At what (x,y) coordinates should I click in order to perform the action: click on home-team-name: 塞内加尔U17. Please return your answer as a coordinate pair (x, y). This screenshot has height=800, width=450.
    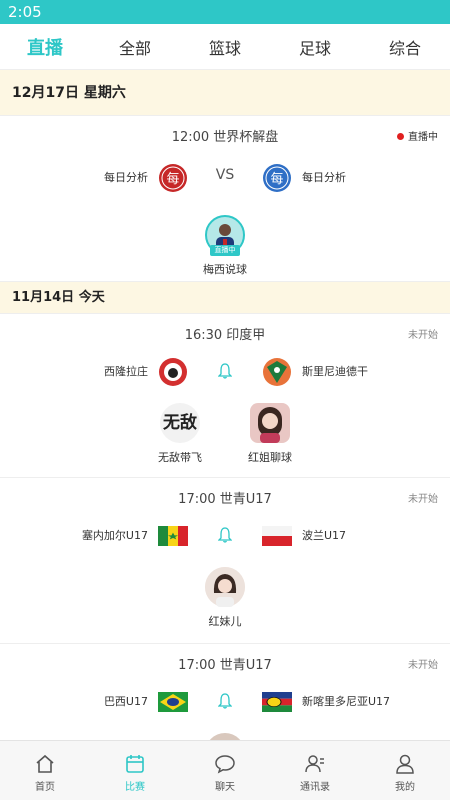
    Looking at the image, I should click on (114, 535).